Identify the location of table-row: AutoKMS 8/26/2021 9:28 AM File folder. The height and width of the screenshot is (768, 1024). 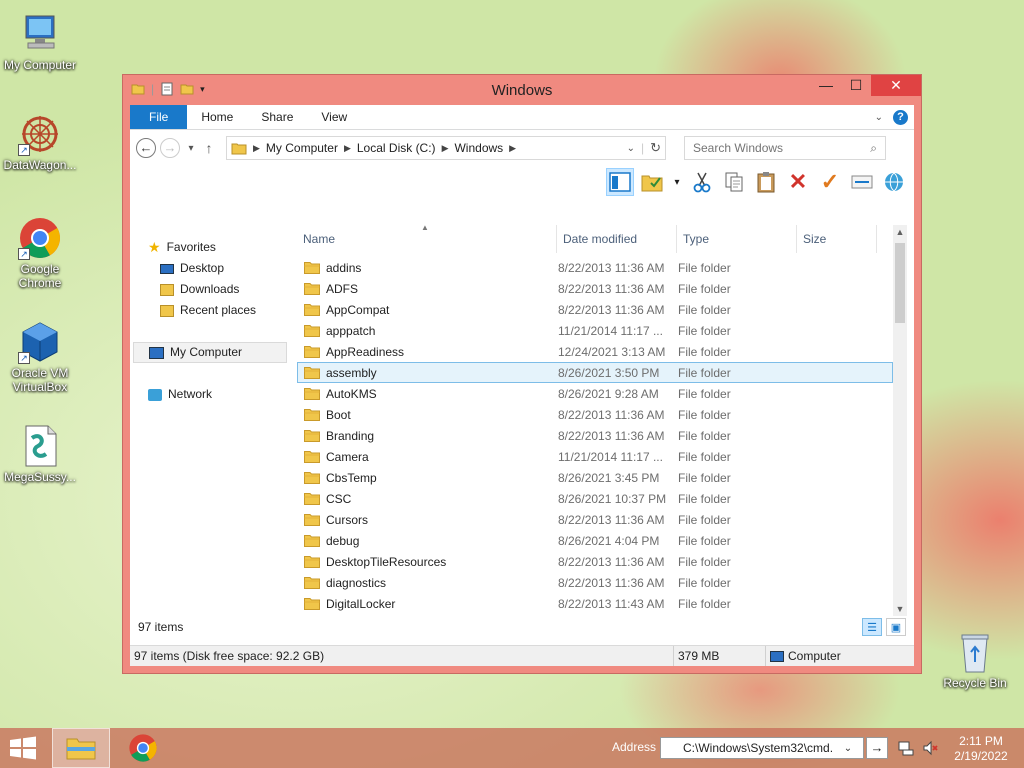
(595, 393).